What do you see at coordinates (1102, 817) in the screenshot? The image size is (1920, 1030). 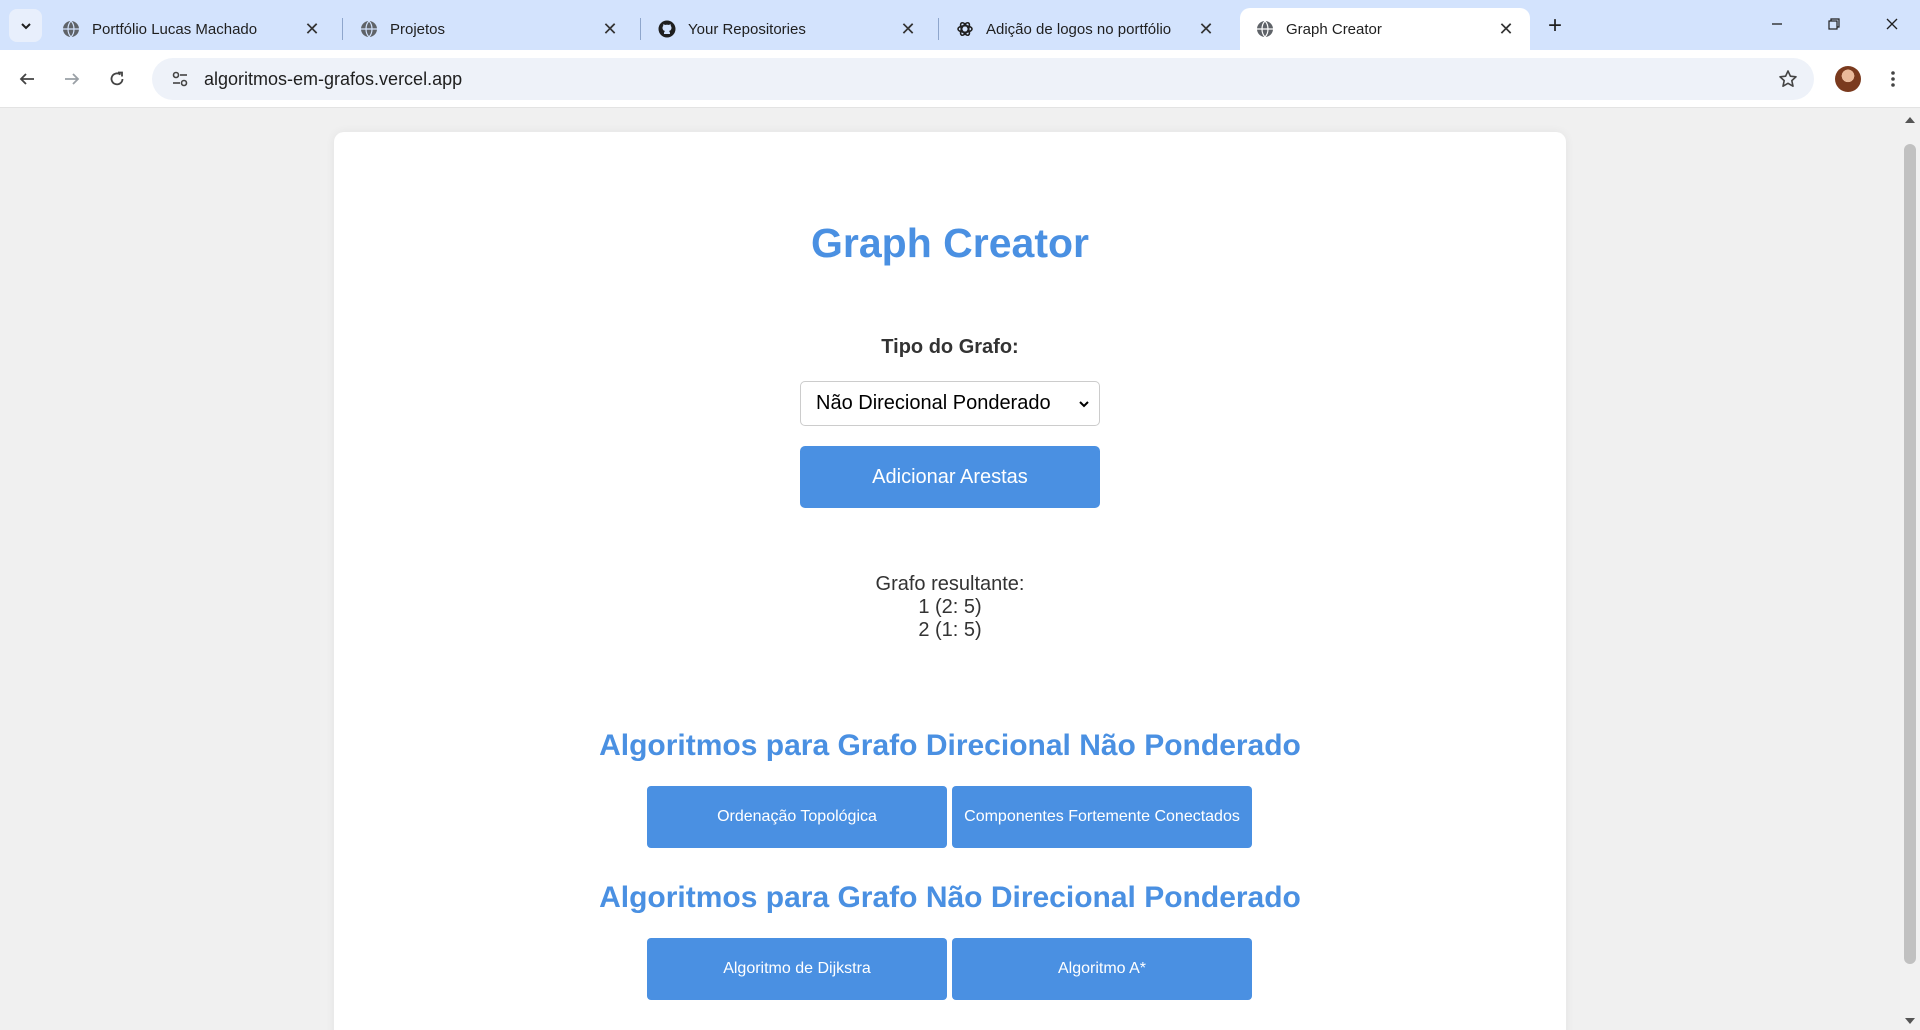 I see `strongly-connected-components-button: Componentes Fortemente Conectados` at bounding box center [1102, 817].